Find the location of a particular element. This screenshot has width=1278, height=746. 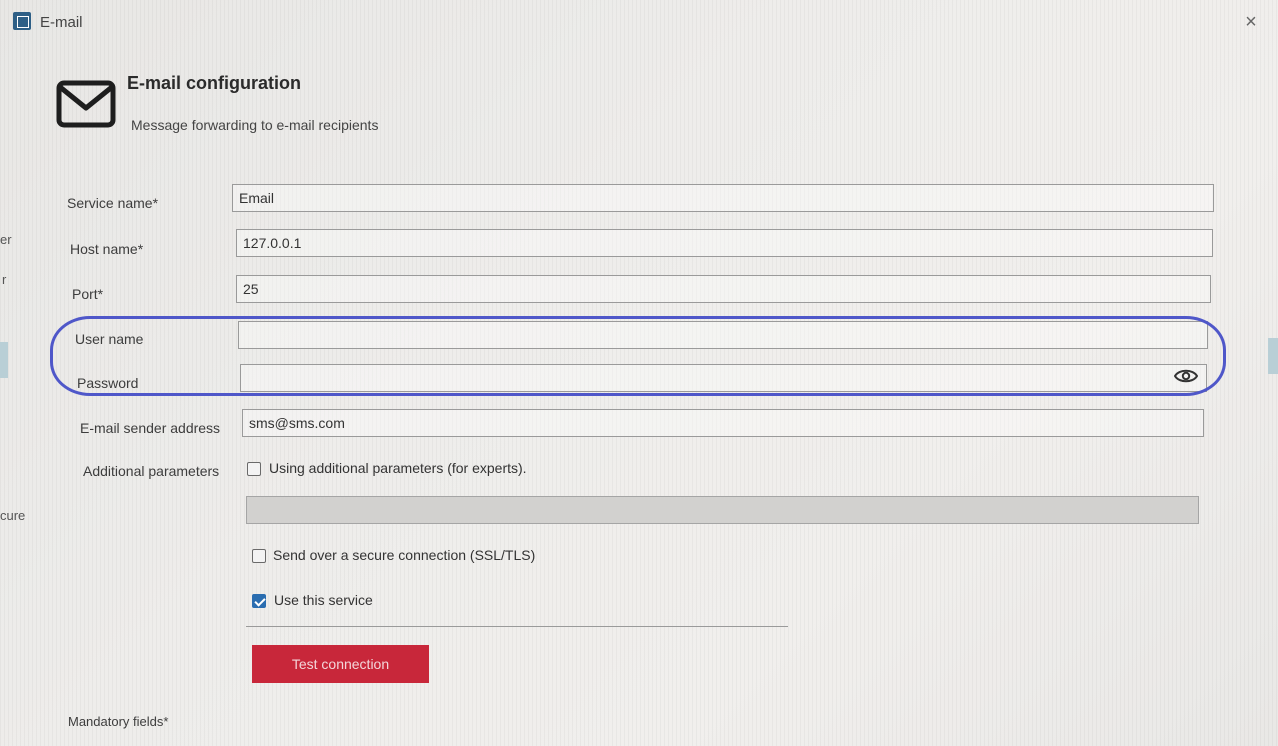

service-name-input is located at coordinates (723, 198).